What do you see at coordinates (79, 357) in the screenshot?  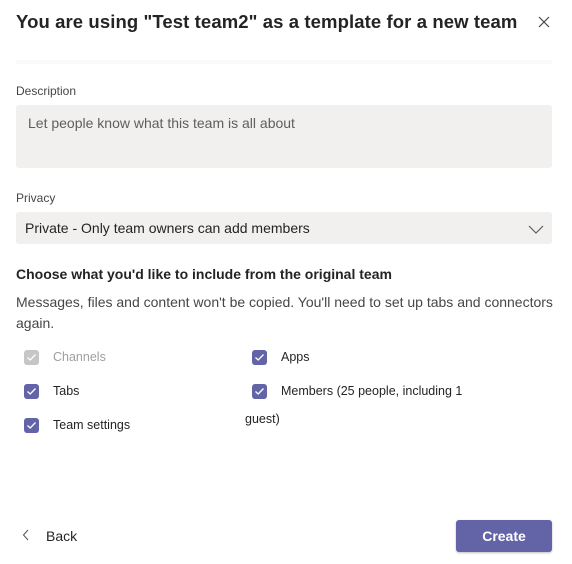 I see `checkbox-label: Channels` at bounding box center [79, 357].